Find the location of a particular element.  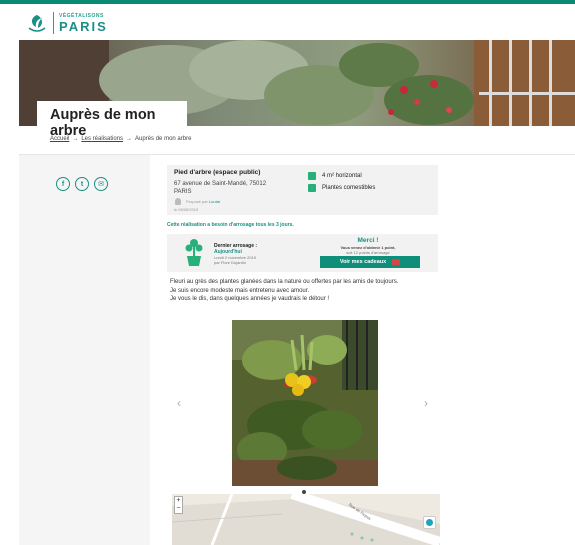

location-map: + − Rue de Picpus is located at coordinates (306, 519).